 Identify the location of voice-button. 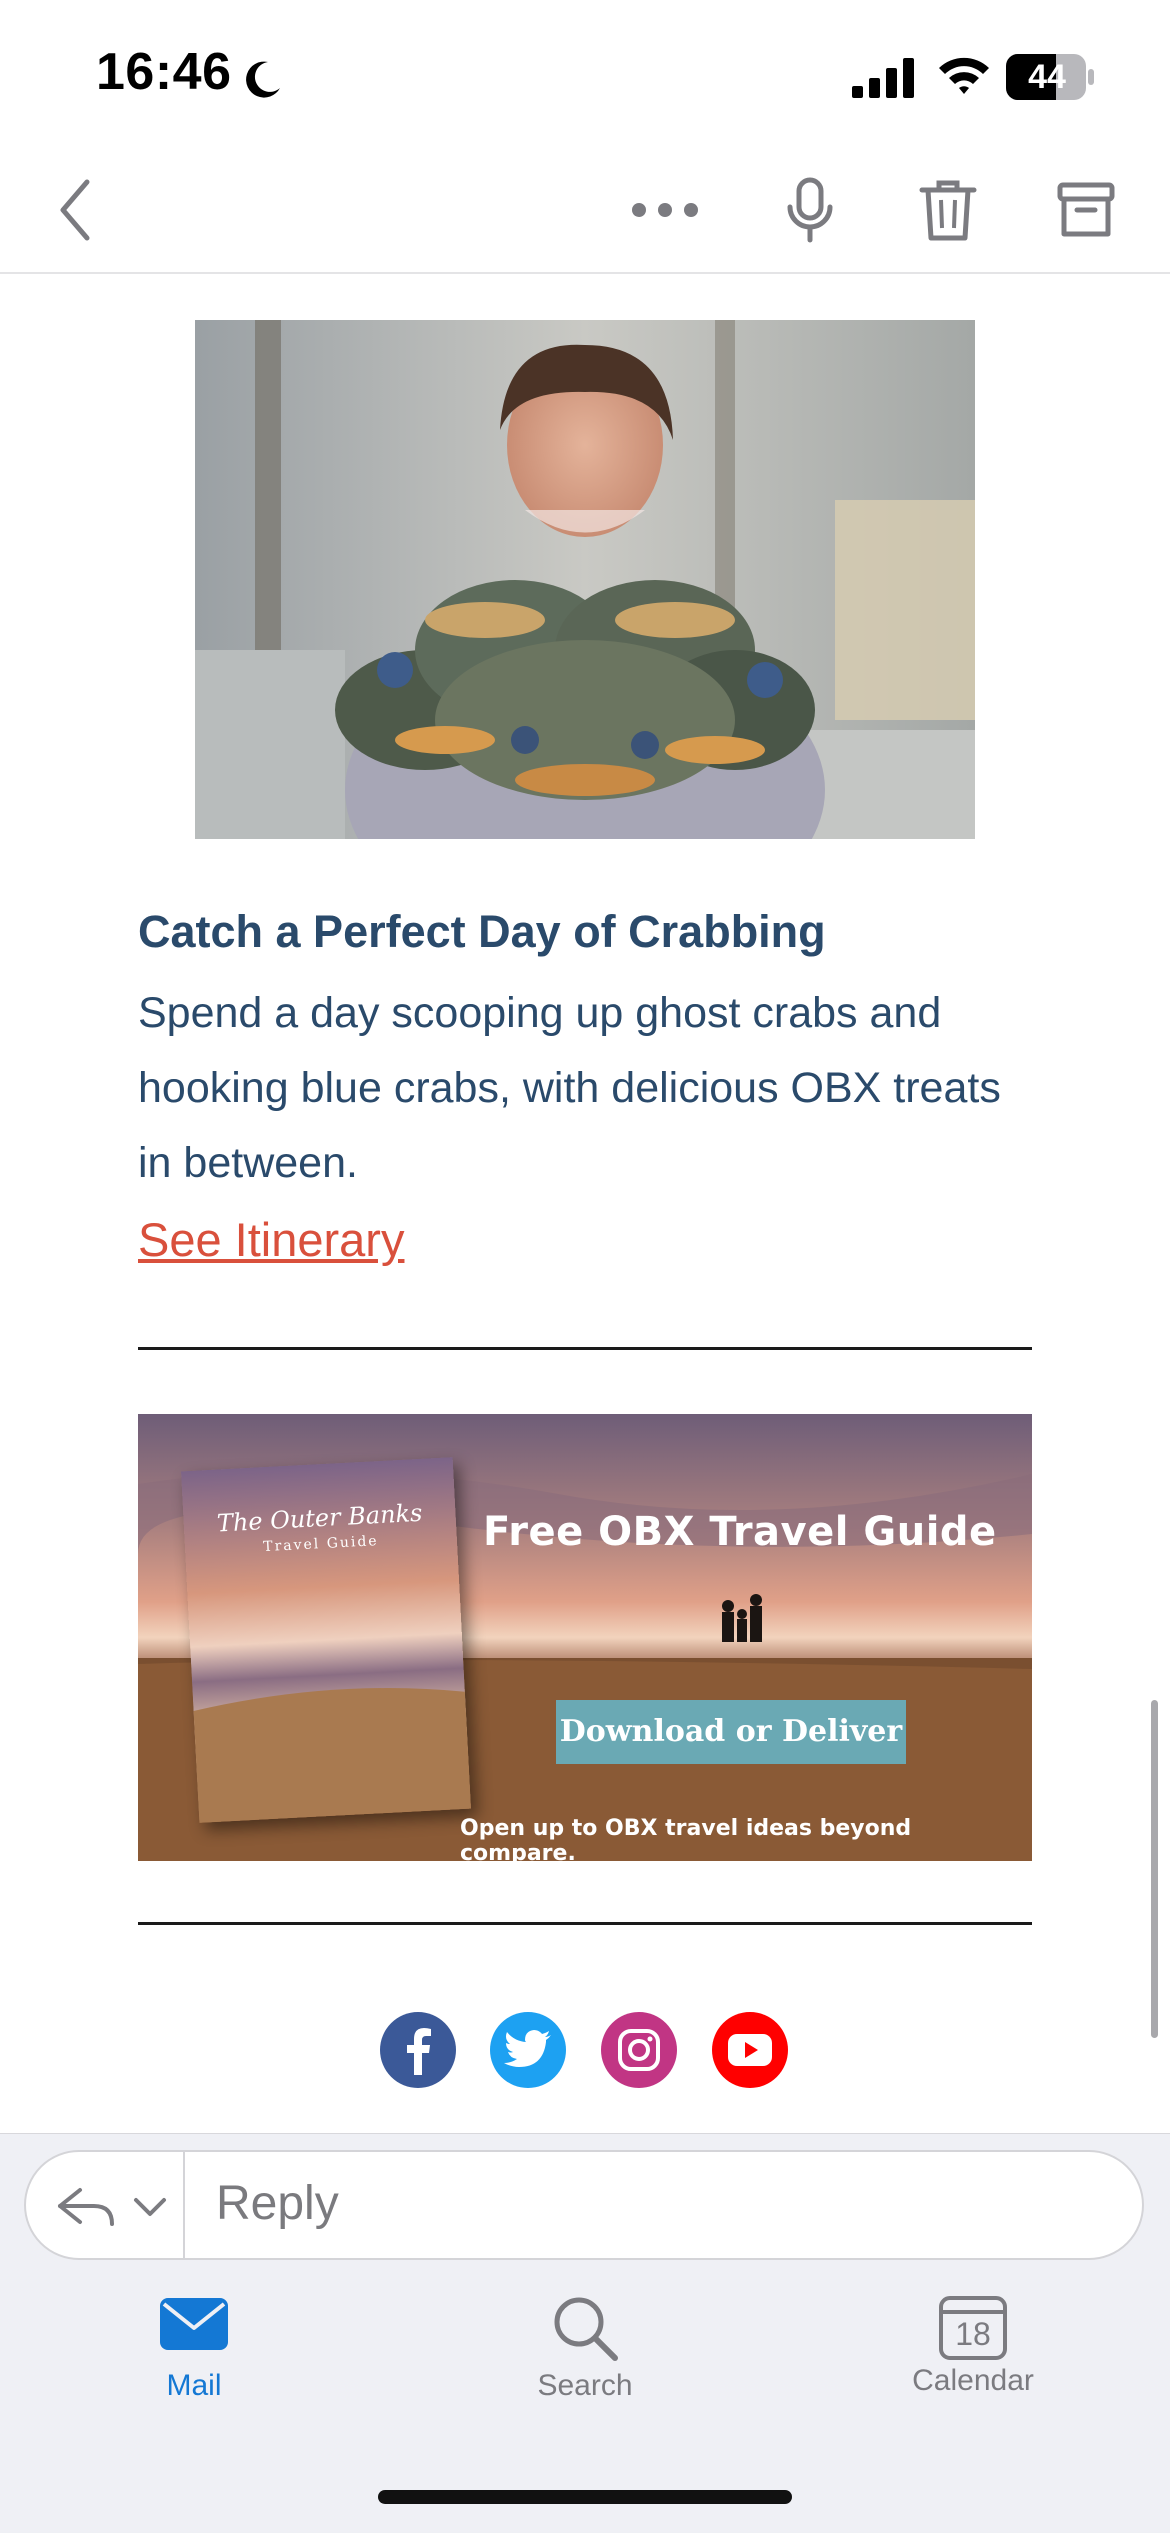
(810, 210).